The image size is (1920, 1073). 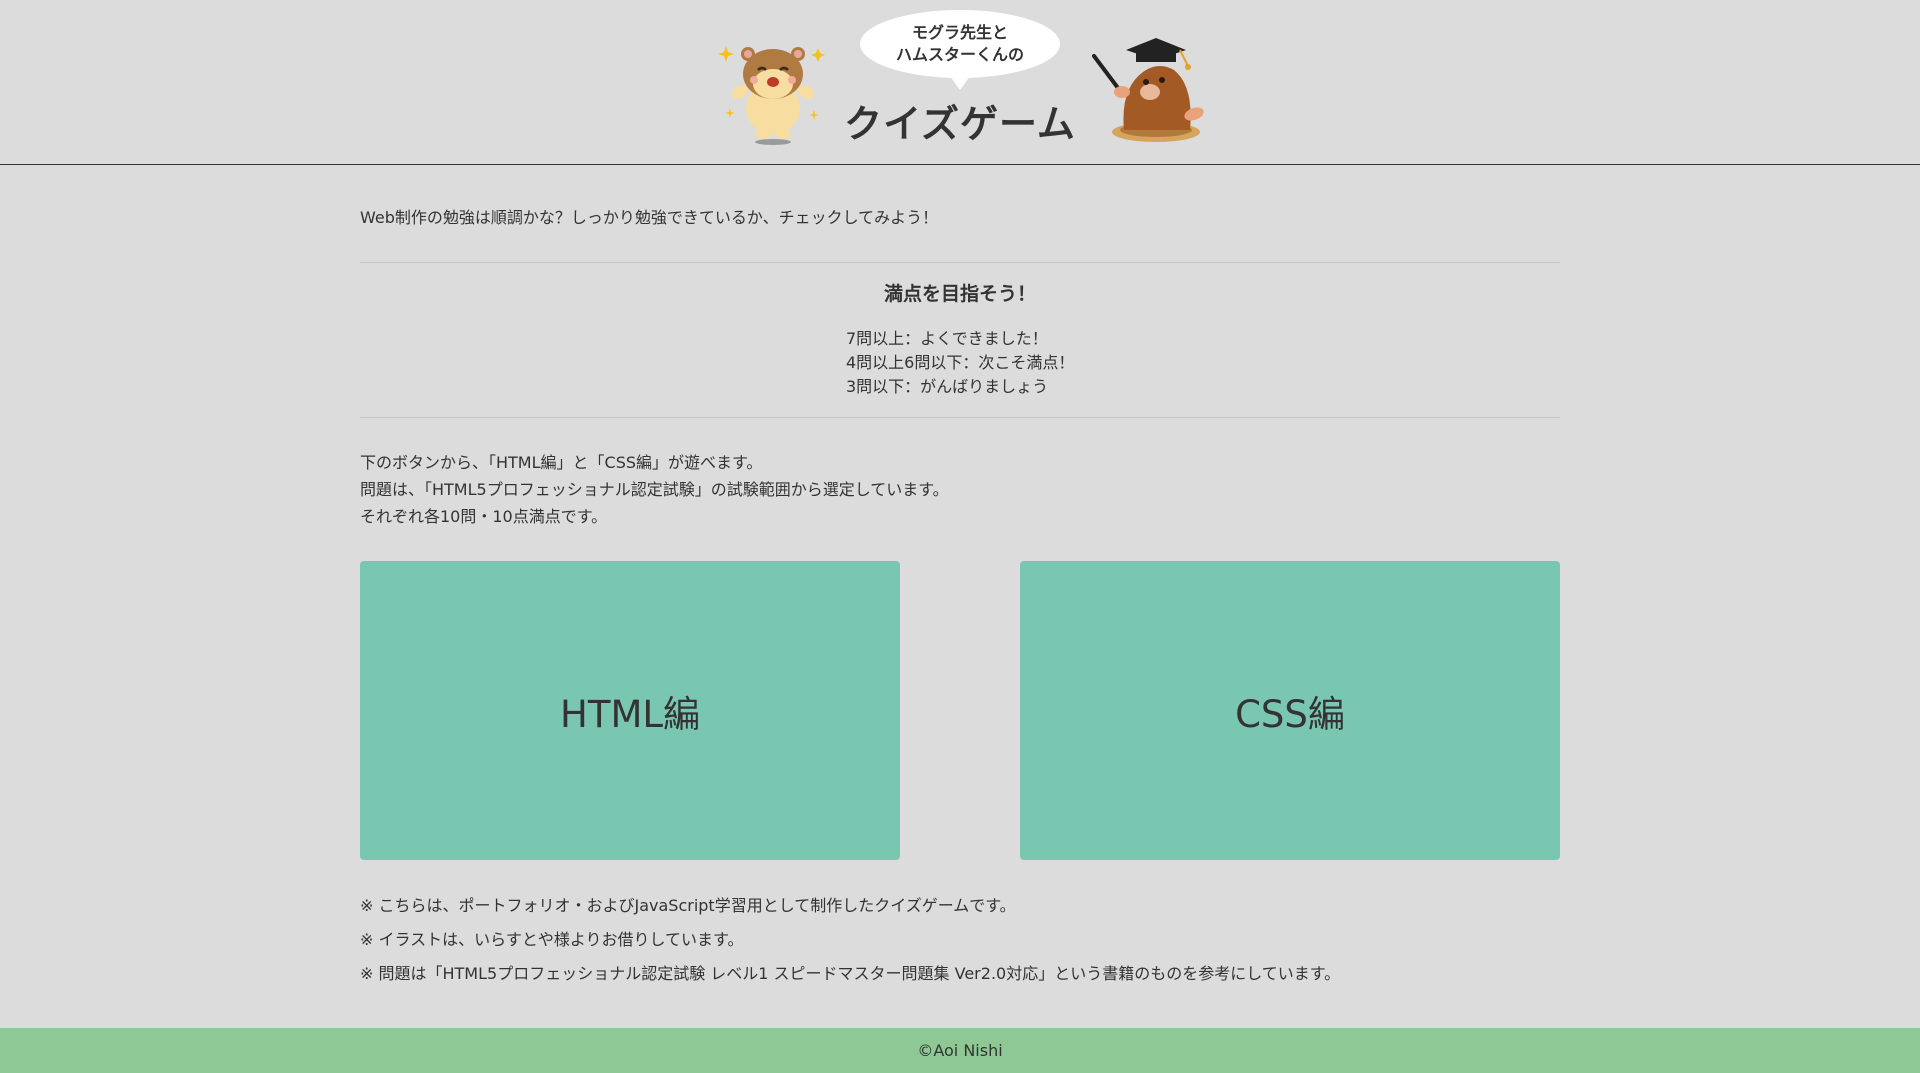 I want to click on copyright-text: ©Aoi Nishi, so click(x=960, y=1050).